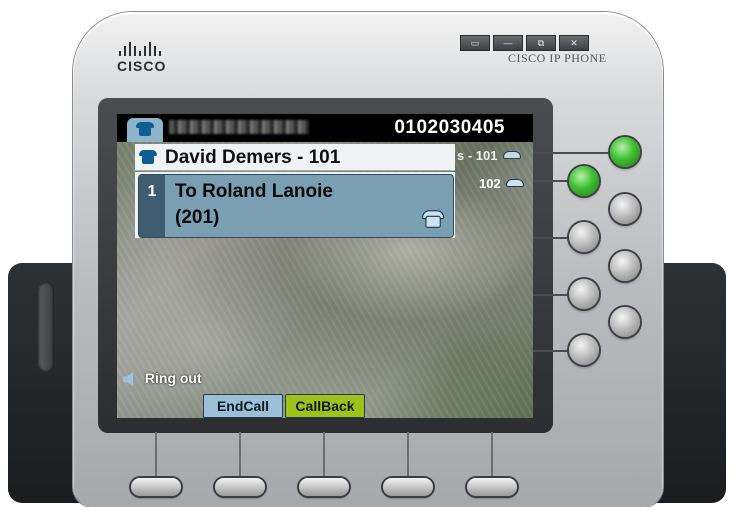  I want to click on side-line-1-label: s - 101, so click(477, 155).